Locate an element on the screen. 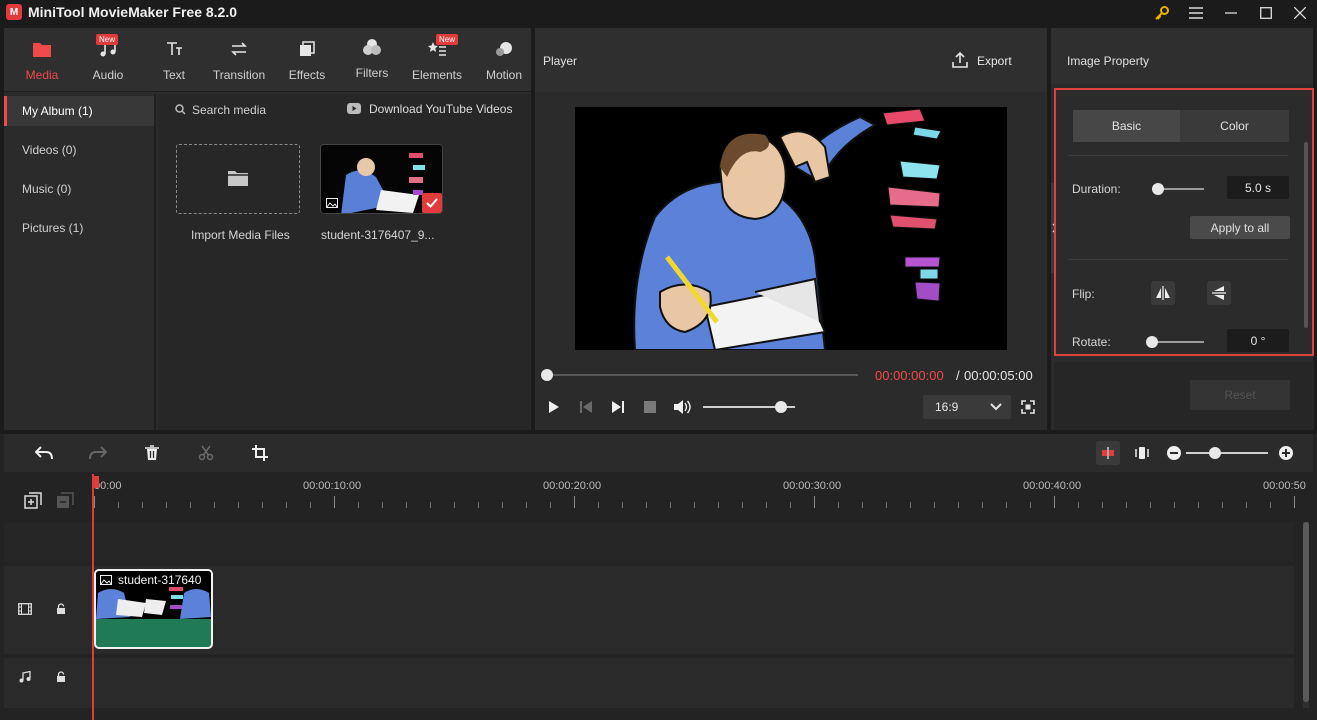  media-search-row: Search media Download YouTube Videos is located at coordinates (344, 109).